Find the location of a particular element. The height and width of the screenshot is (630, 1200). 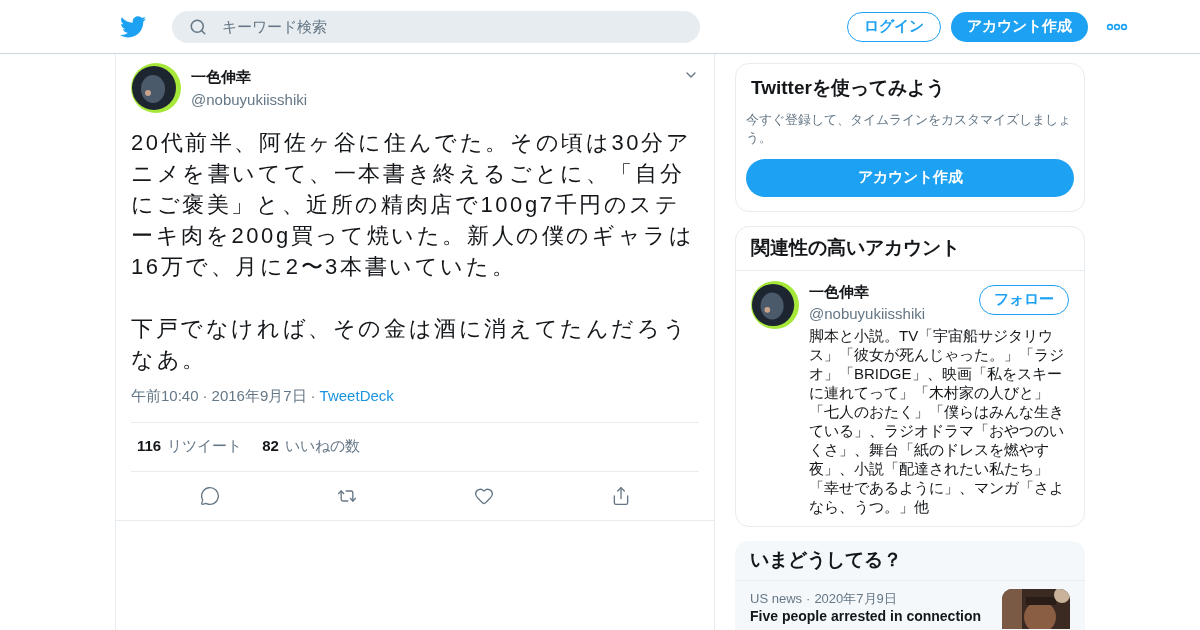

trend-headline: Five people arrested in connection is located at coordinates (872, 616).